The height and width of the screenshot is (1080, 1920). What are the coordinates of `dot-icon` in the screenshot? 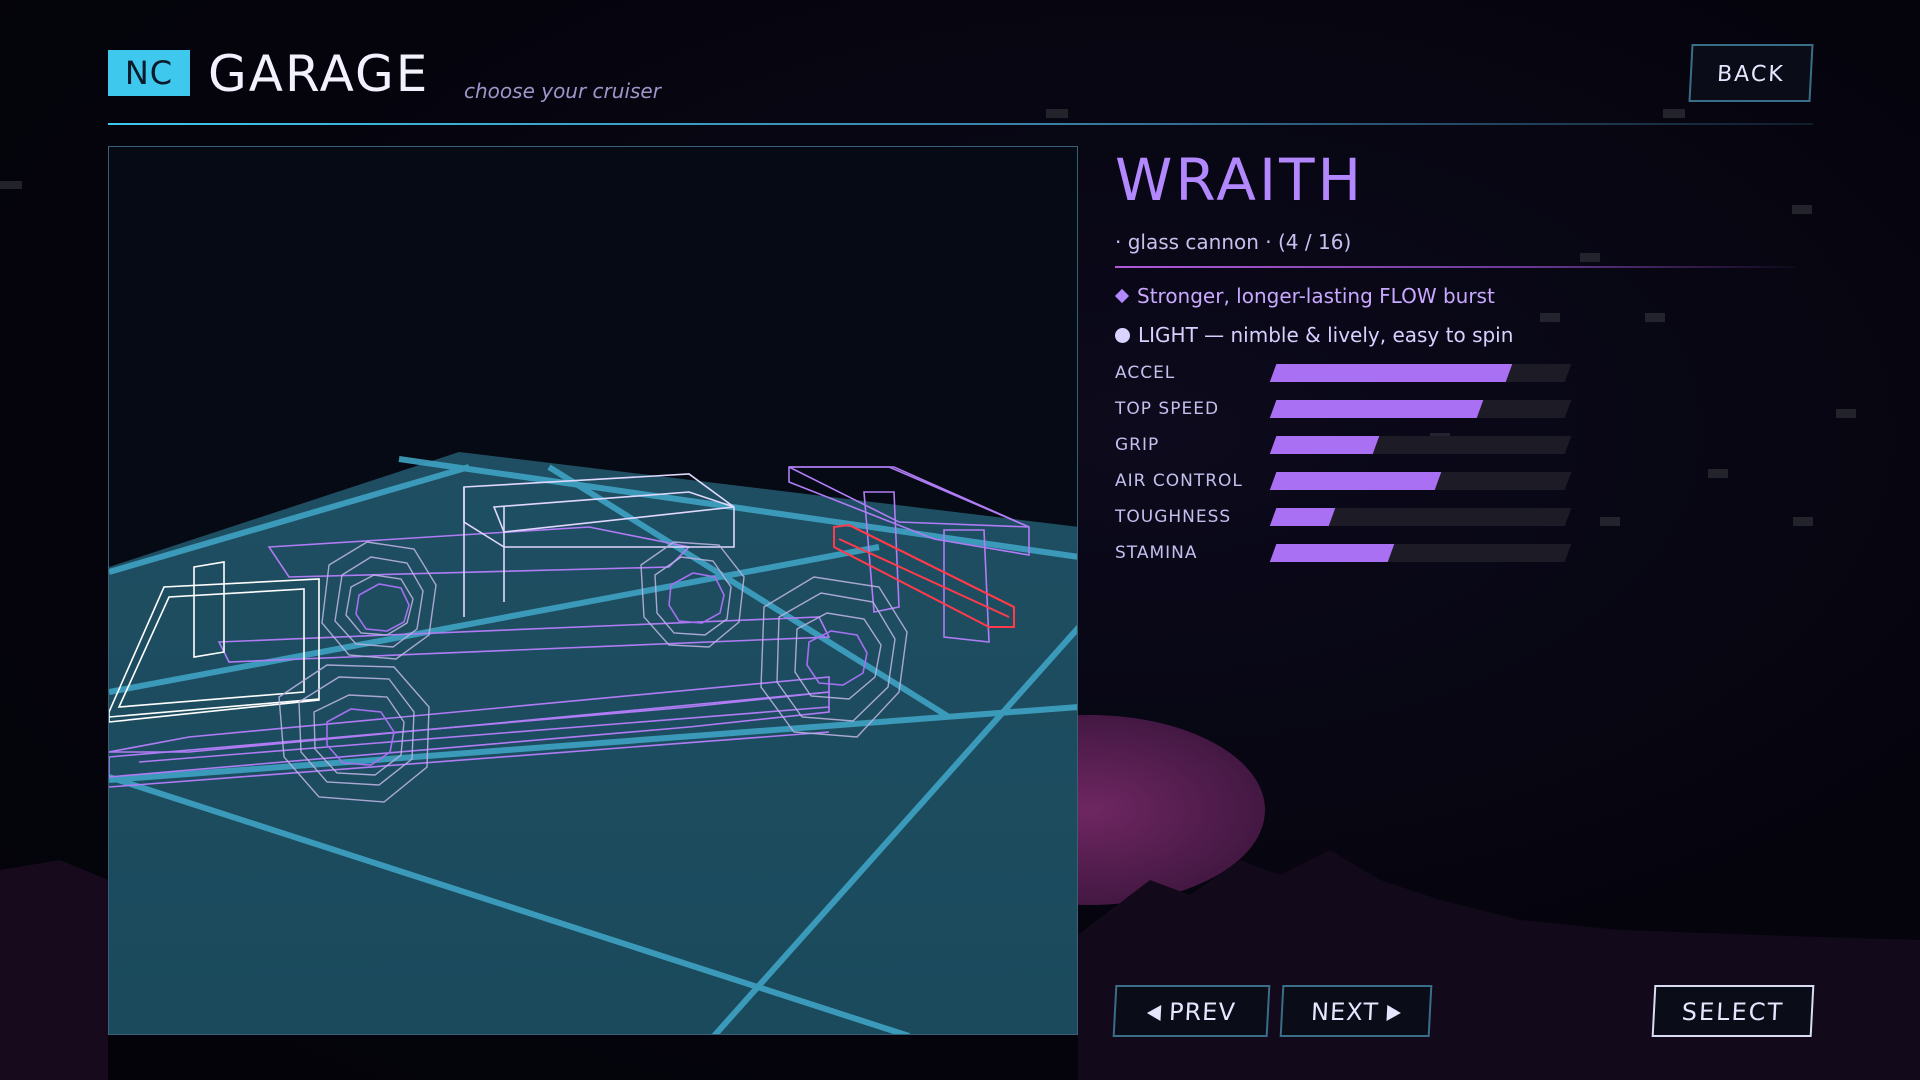 It's located at (1122, 335).